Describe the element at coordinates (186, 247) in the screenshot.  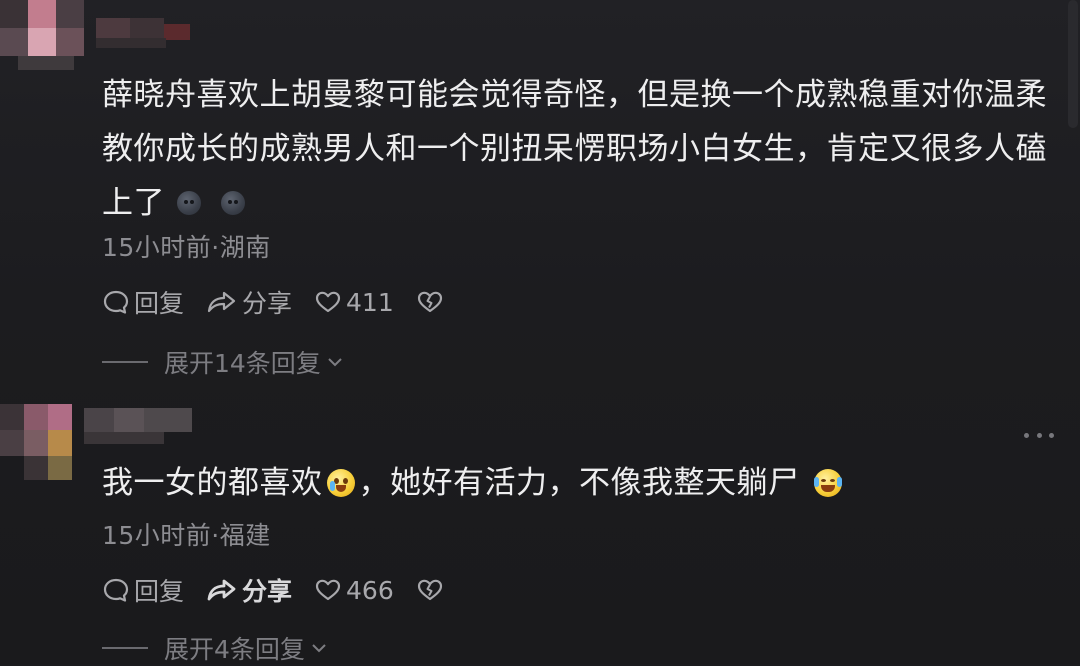
I see `comment-meta: 15小时前·湖南` at that location.